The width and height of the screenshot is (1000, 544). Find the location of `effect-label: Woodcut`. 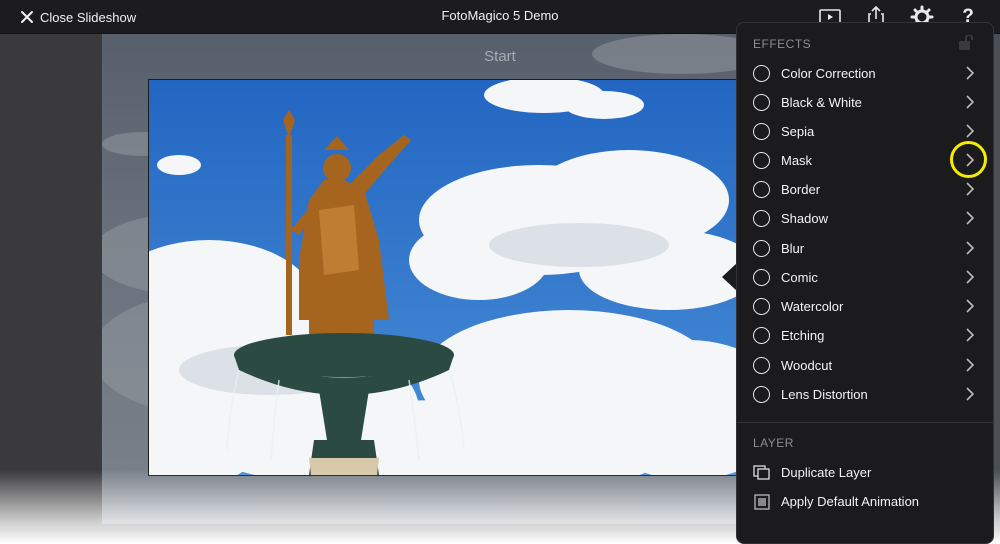

effect-label: Woodcut is located at coordinates (807, 365).